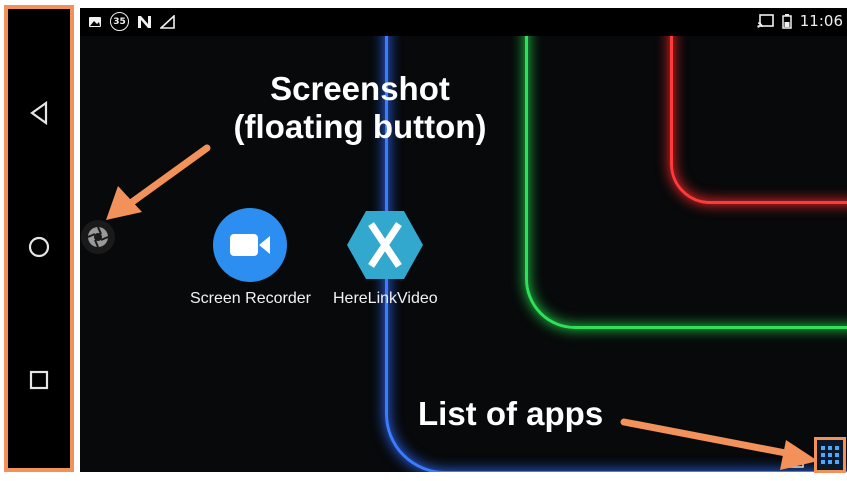  I want to click on signal-icon, so click(167, 21).